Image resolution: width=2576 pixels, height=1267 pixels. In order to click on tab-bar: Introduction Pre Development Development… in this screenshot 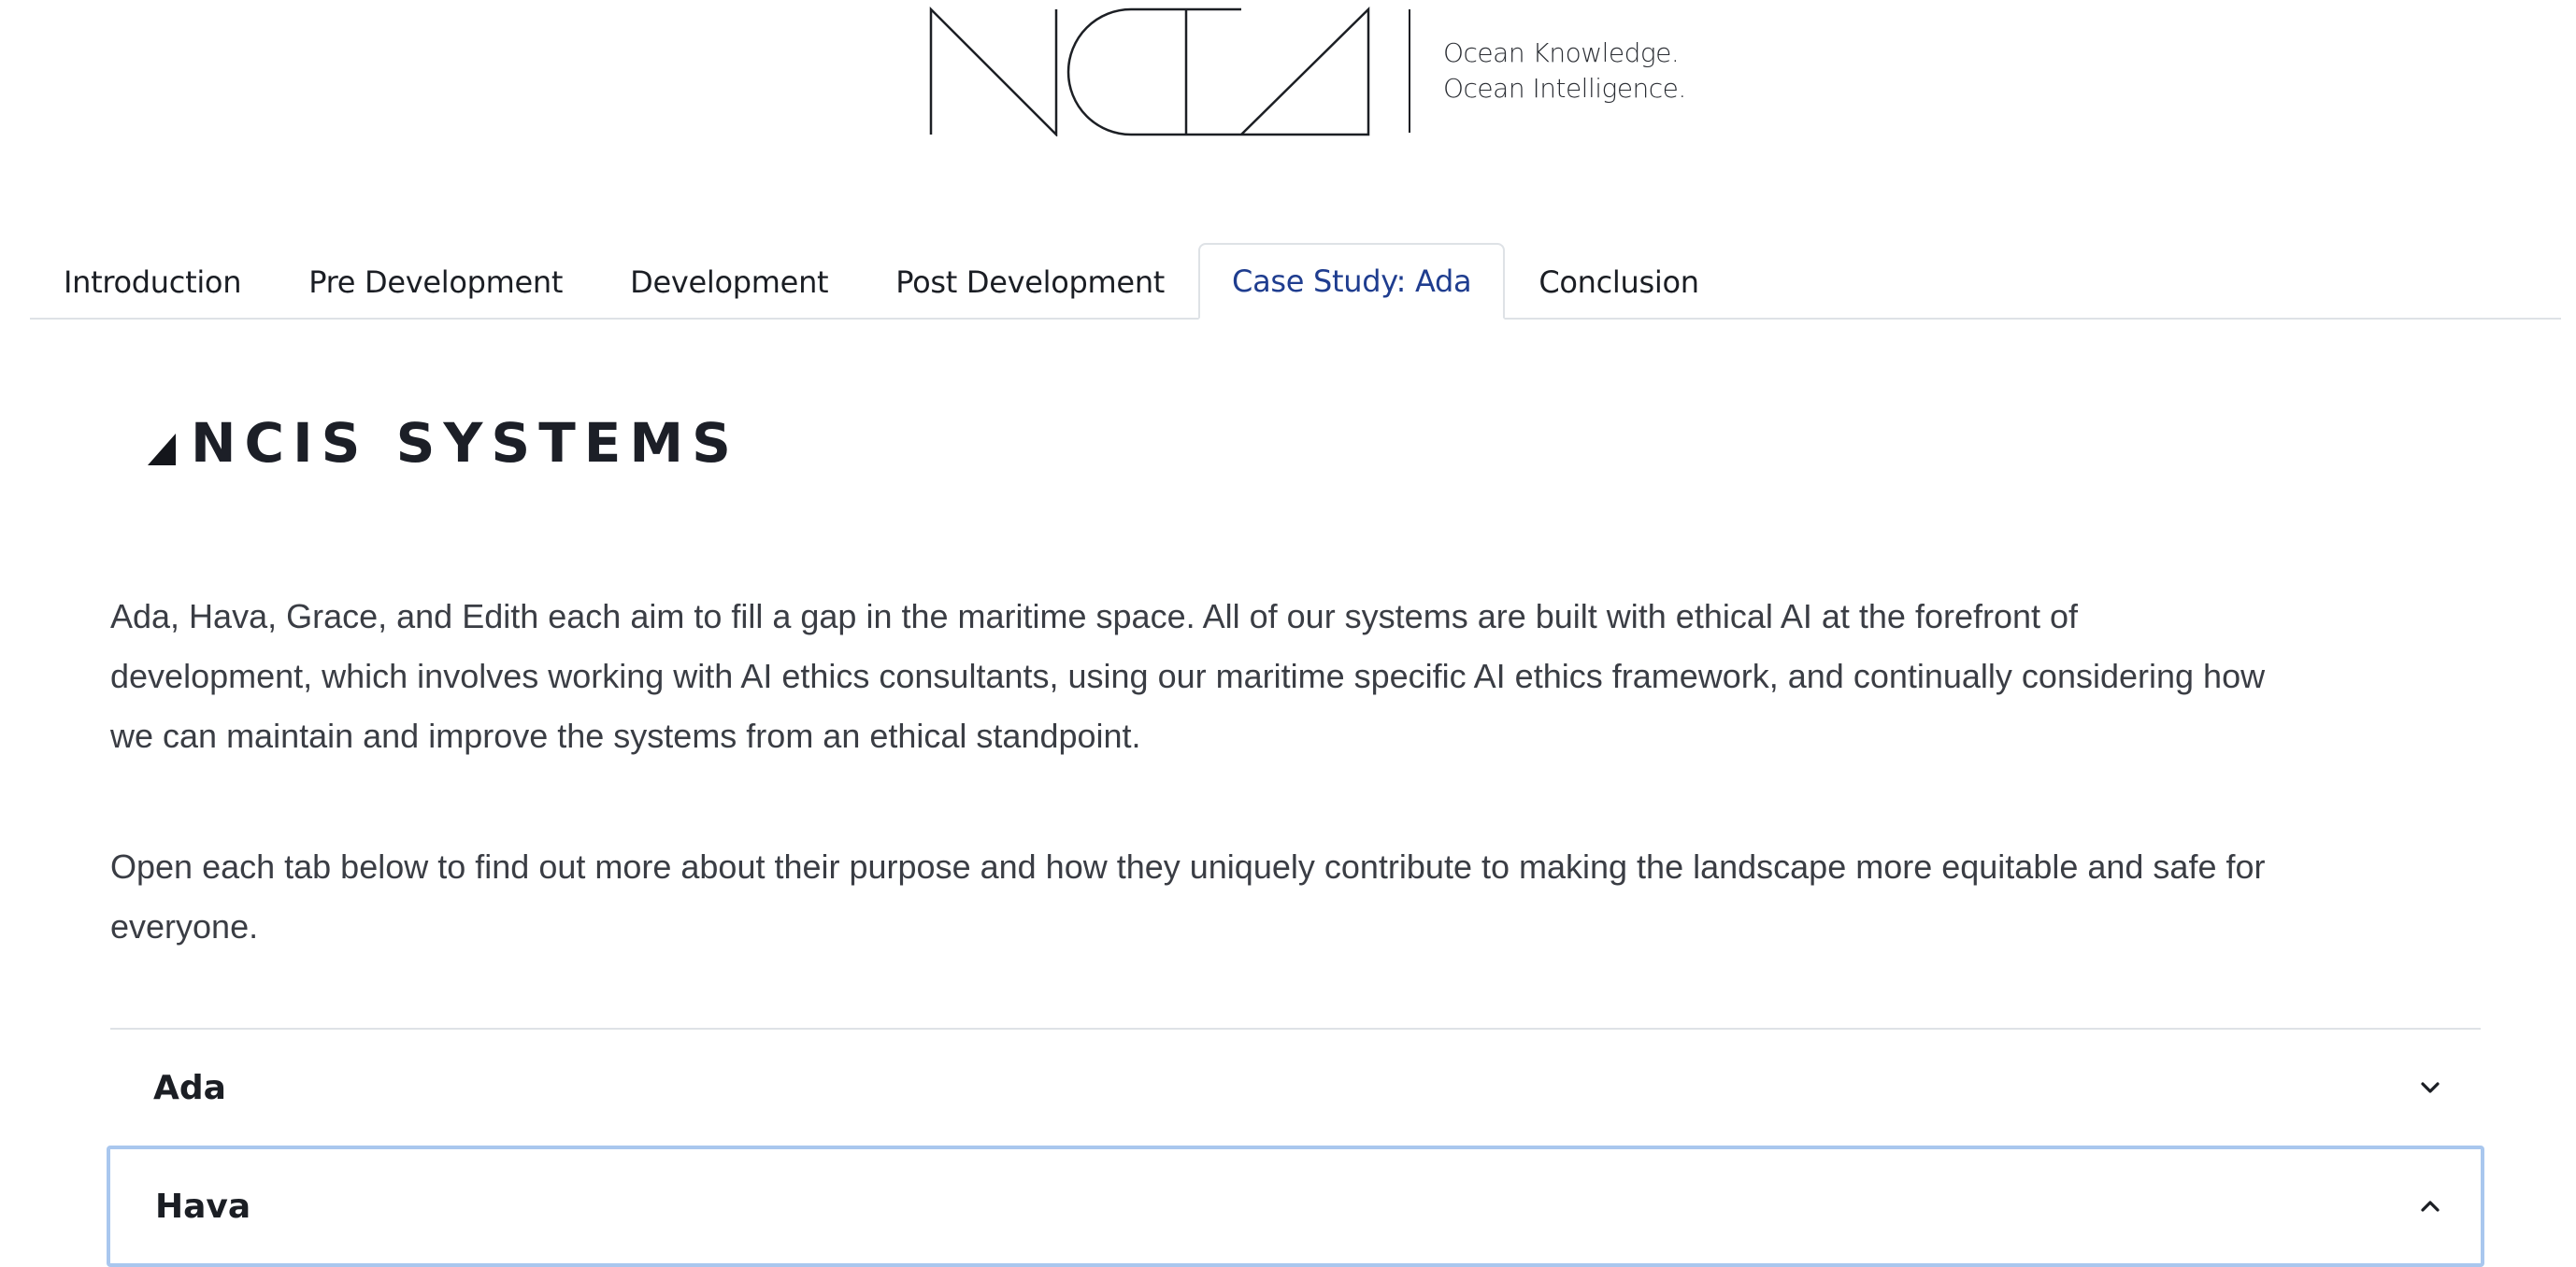, I will do `click(1295, 282)`.